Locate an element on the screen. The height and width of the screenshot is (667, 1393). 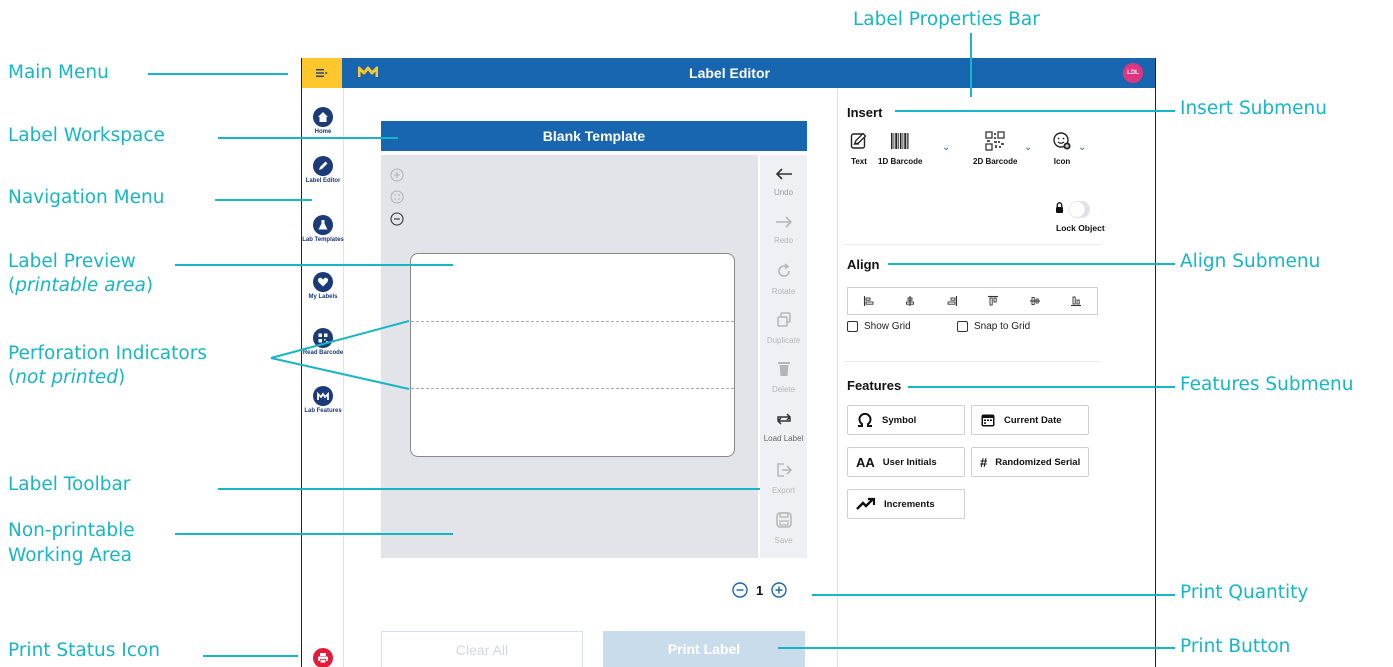
redo-label: Redo is located at coordinates (783, 240).